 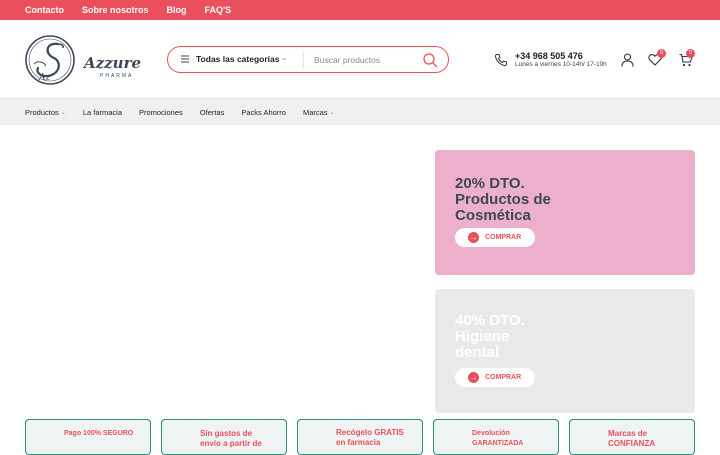 What do you see at coordinates (627, 60) in the screenshot?
I see `user-icon` at bounding box center [627, 60].